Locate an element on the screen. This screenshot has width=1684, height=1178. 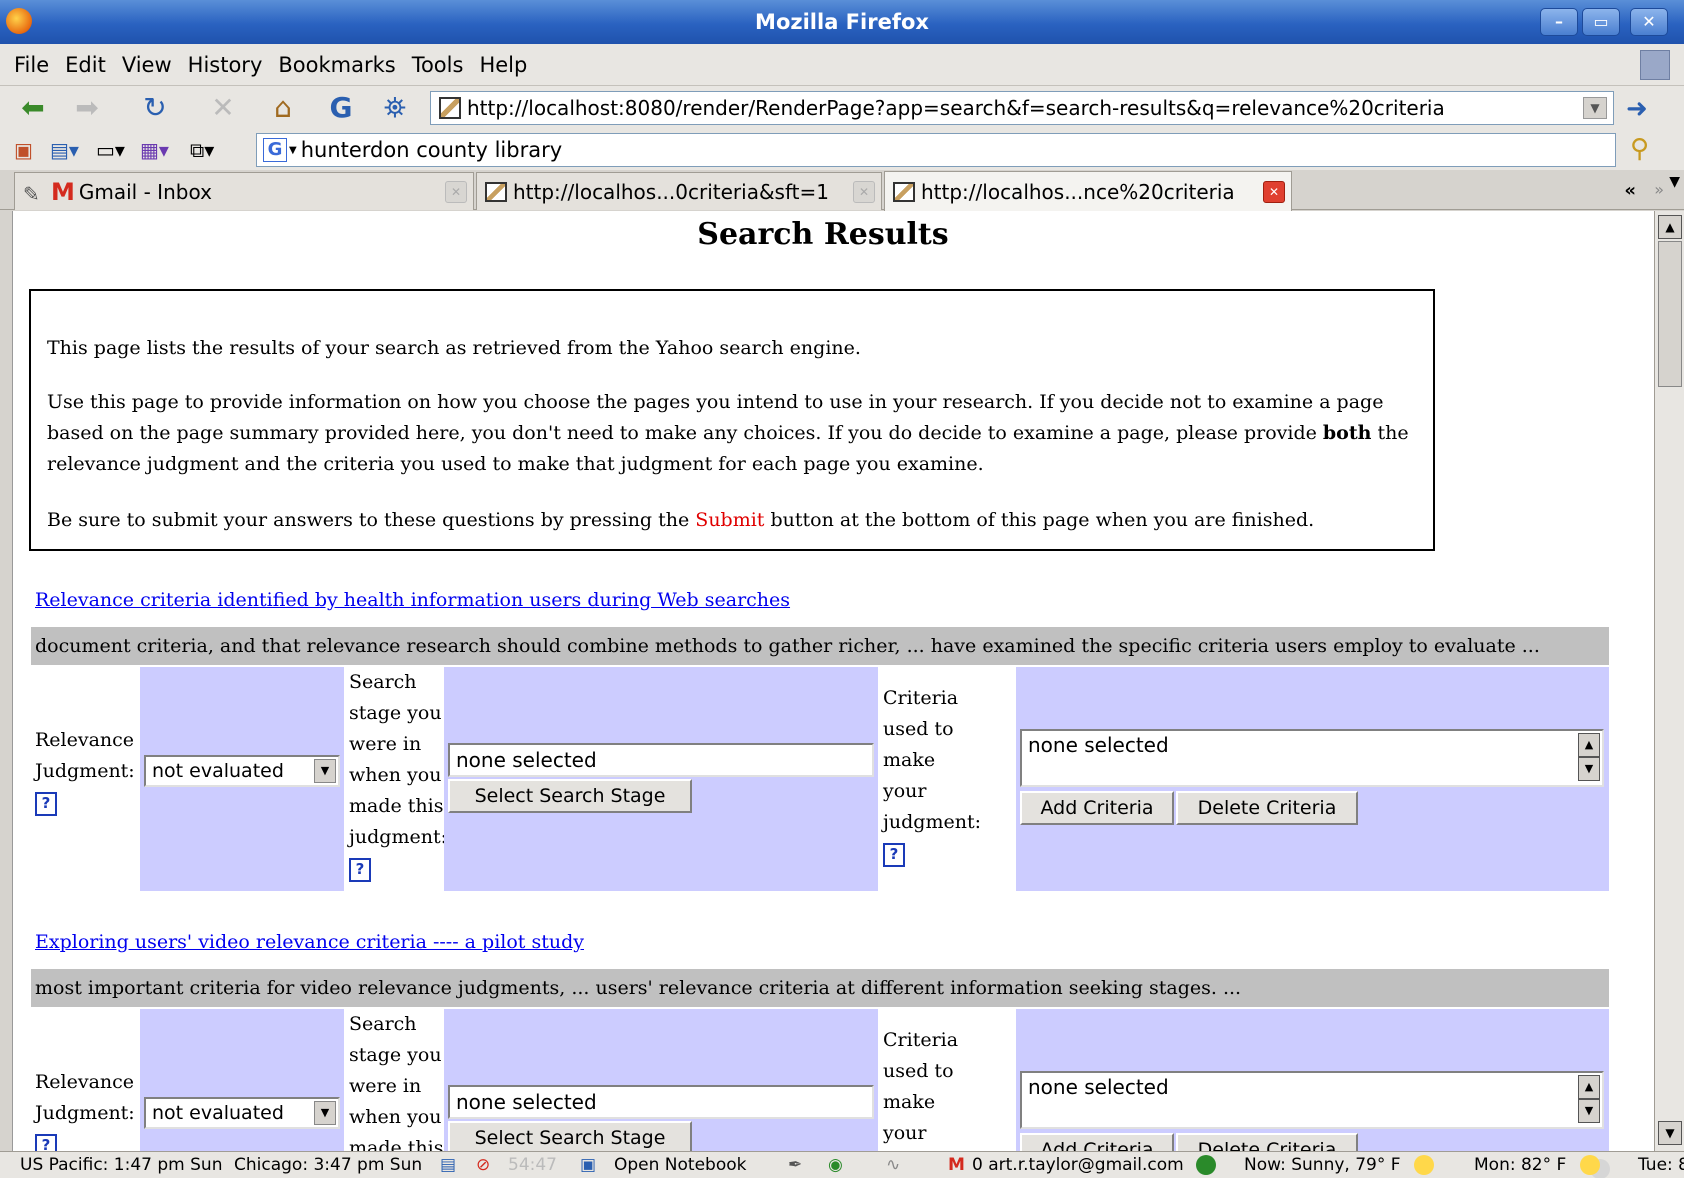
search-box: G ▼ hunterdon county library is located at coordinates (936, 150).